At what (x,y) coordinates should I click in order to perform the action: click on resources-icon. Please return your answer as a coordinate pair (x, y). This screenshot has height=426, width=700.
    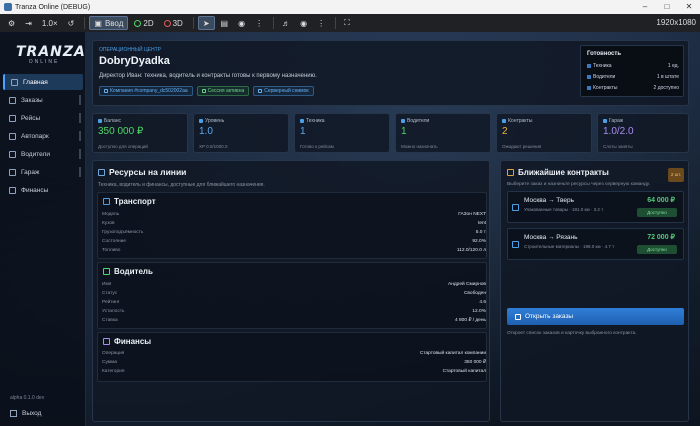
    Looking at the image, I should click on (101, 172).